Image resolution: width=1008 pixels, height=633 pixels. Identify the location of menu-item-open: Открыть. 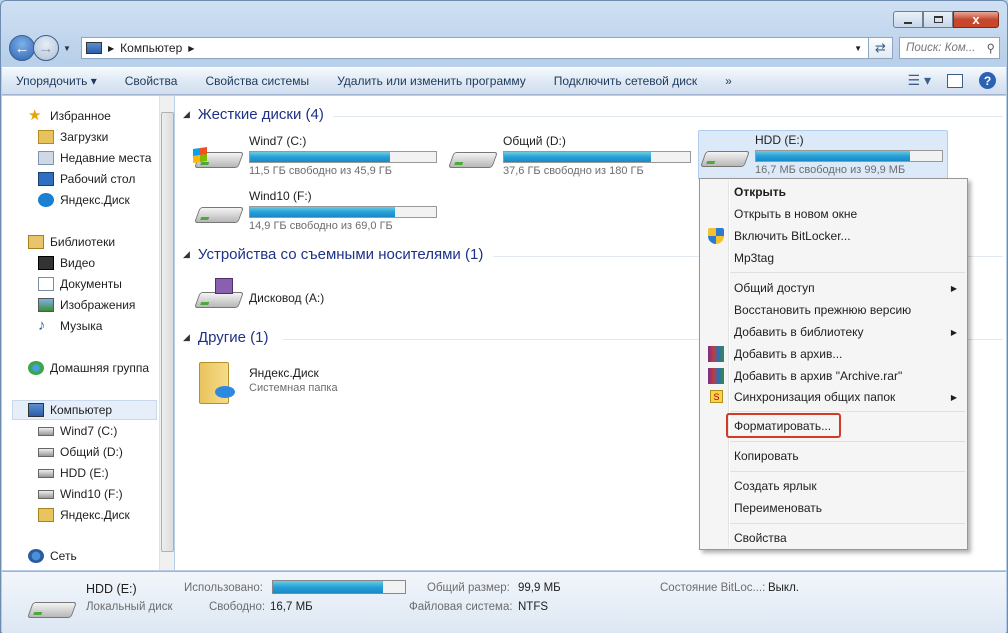
(833, 192).